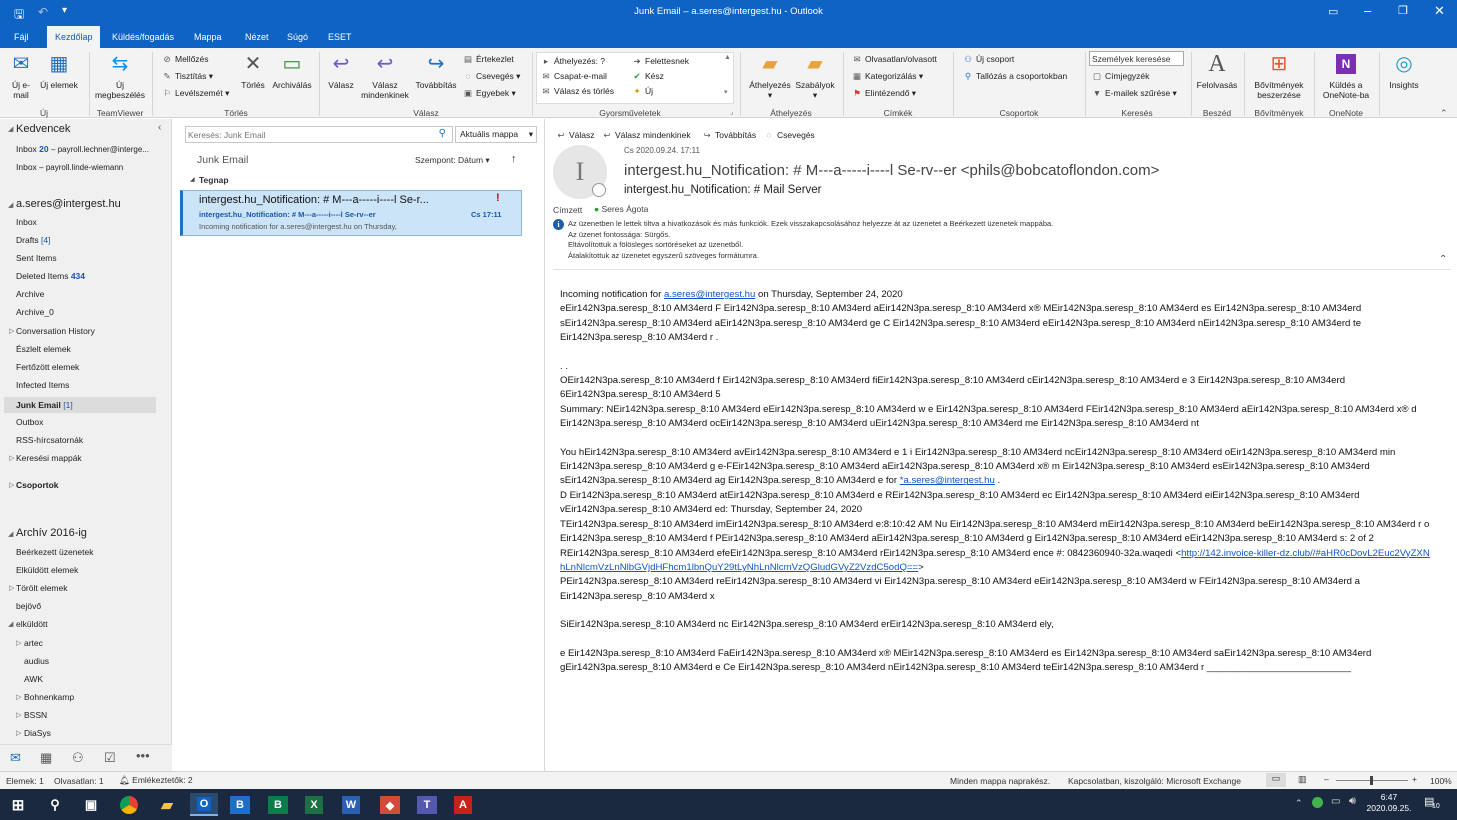 The image size is (1457, 820). Describe the element at coordinates (80, 405) in the screenshot. I see `folder-junk-email: Junk Email [1]` at that location.